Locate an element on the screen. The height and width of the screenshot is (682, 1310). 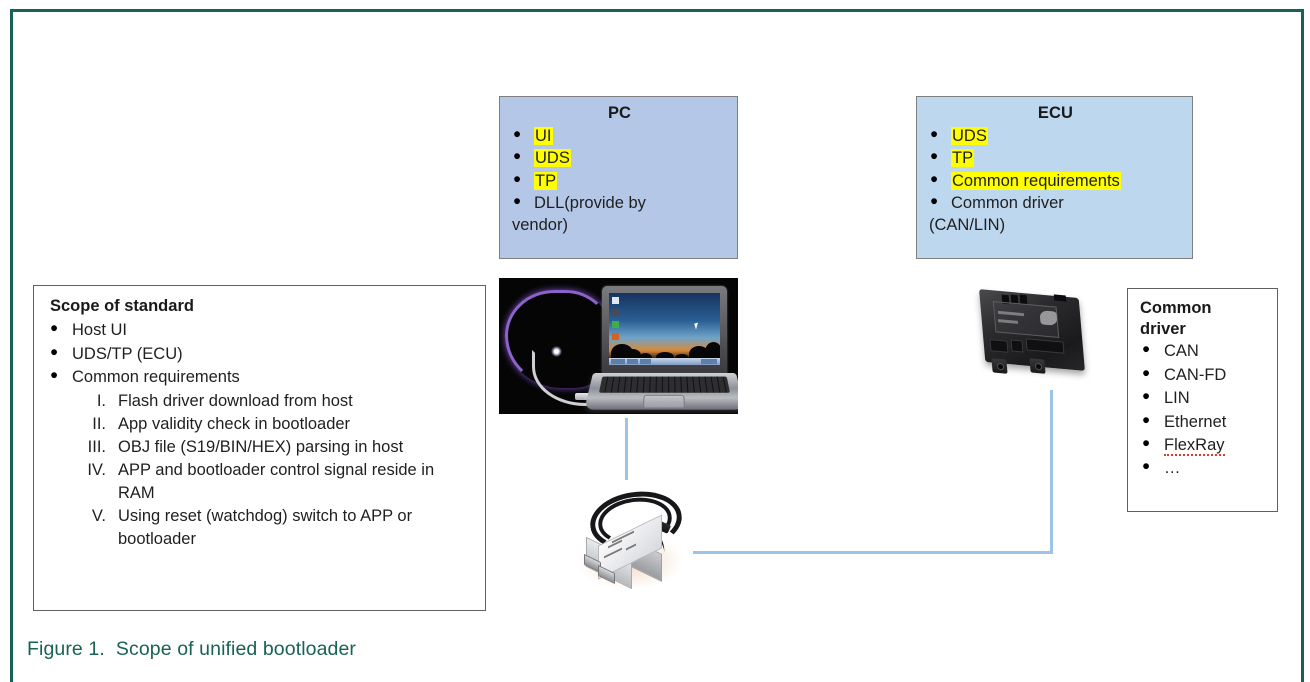
driver-item-label: LIN is located at coordinates (1177, 398).